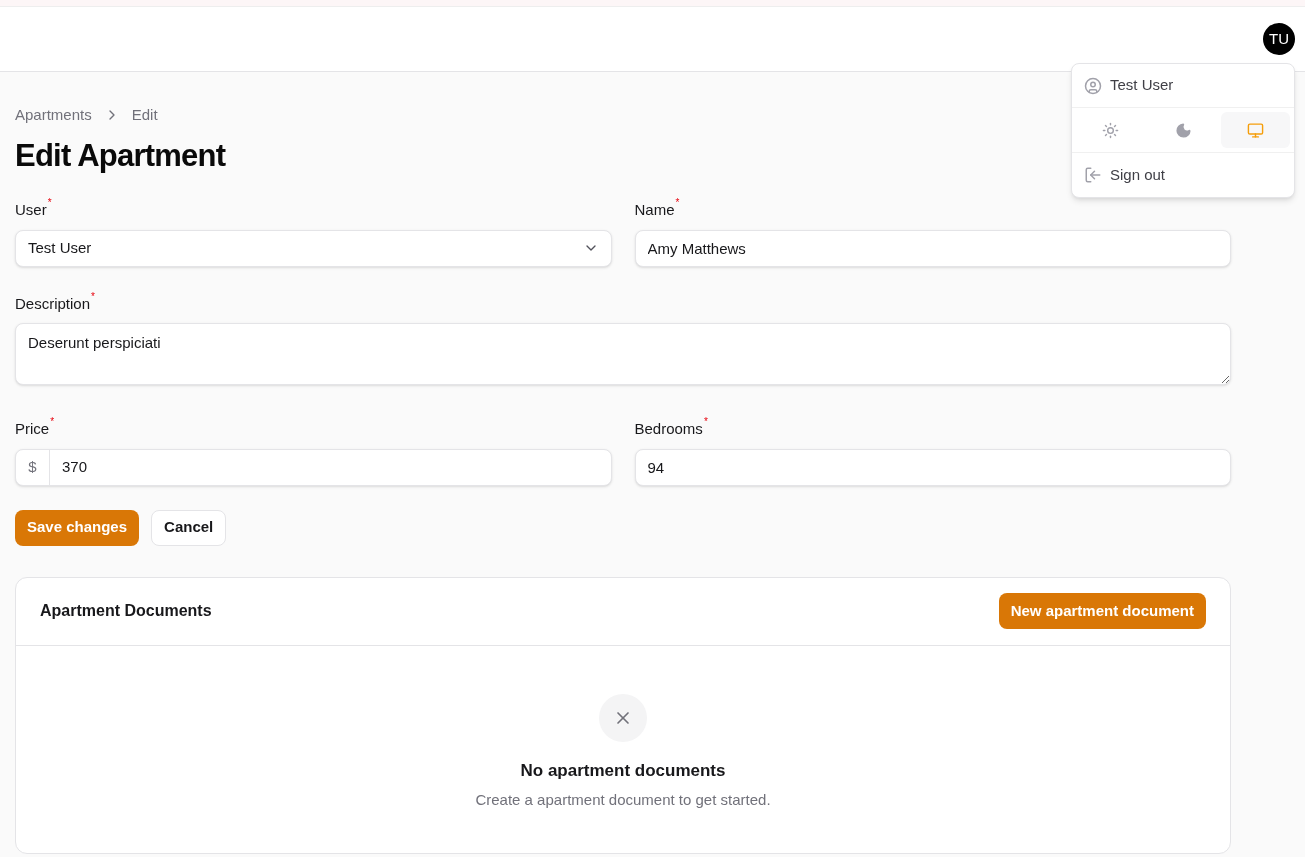 The height and width of the screenshot is (857, 1305). I want to click on system-theme-button, so click(1255, 130).